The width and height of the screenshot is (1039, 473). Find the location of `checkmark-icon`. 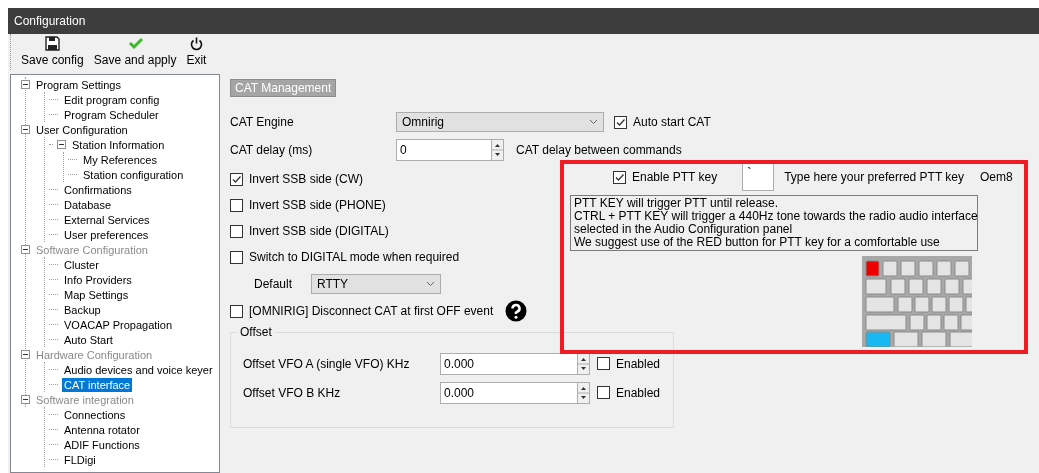

checkmark-icon is located at coordinates (135, 43).